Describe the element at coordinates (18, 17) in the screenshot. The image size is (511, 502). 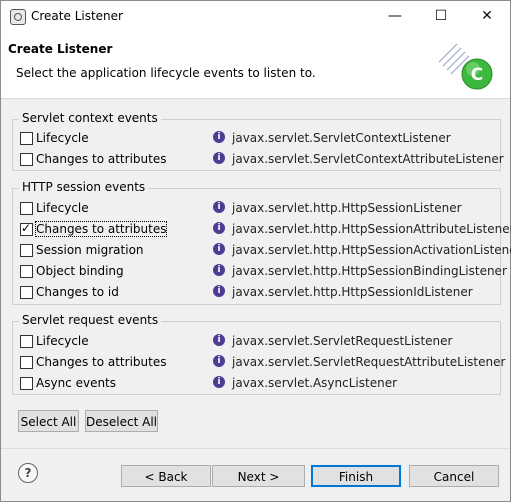
I see `eclipse-app-icon` at that location.